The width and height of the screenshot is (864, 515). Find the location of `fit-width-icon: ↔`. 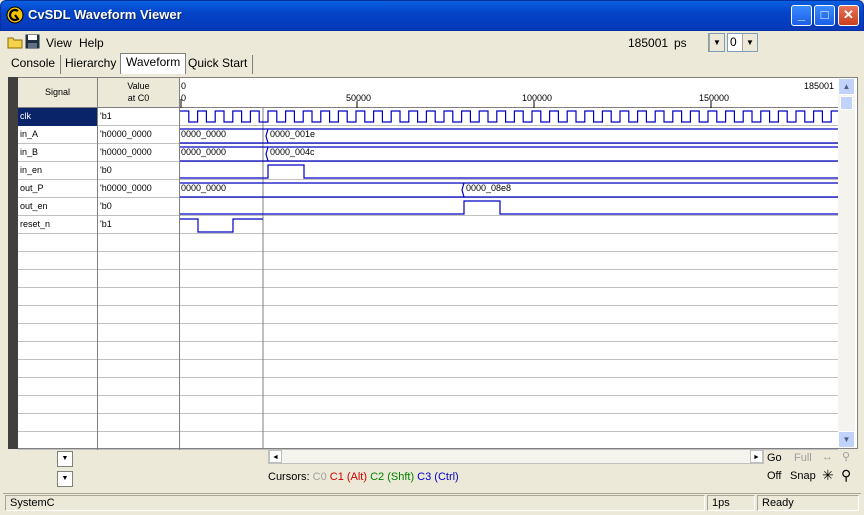

fit-width-icon: ↔ is located at coordinates (827, 457).